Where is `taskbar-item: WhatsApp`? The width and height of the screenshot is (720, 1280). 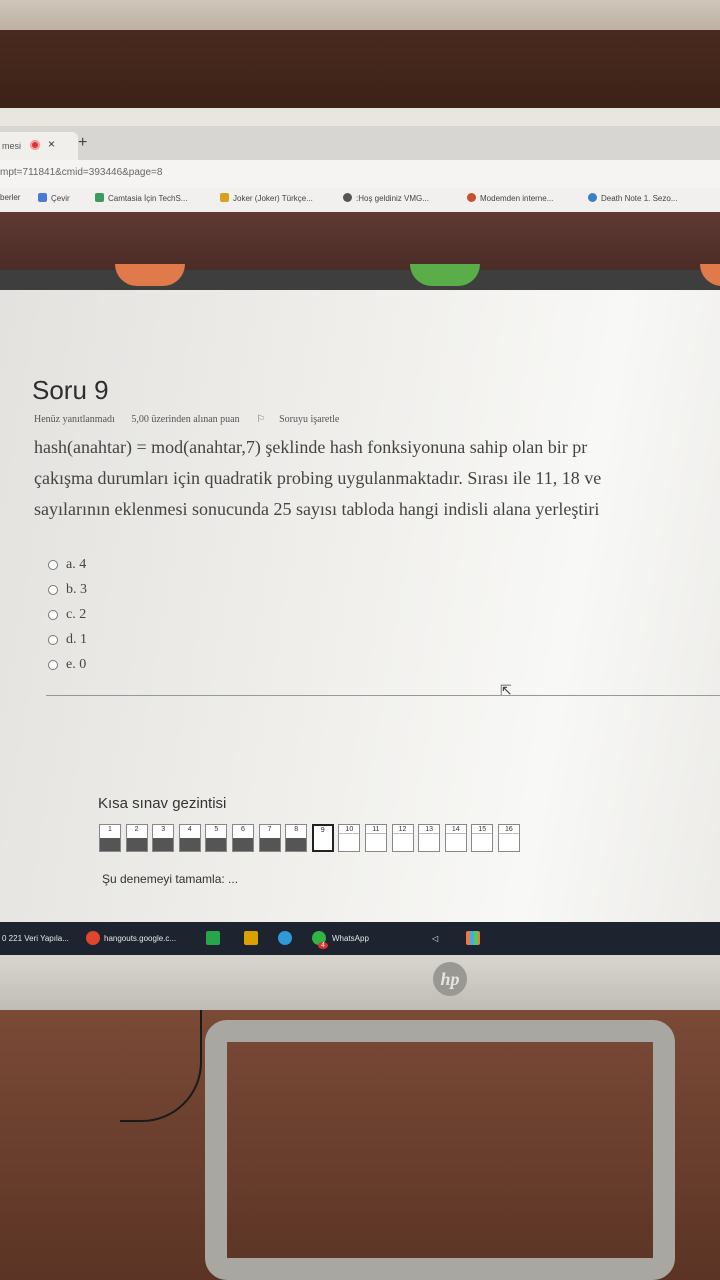
taskbar-item: WhatsApp is located at coordinates (350, 938).